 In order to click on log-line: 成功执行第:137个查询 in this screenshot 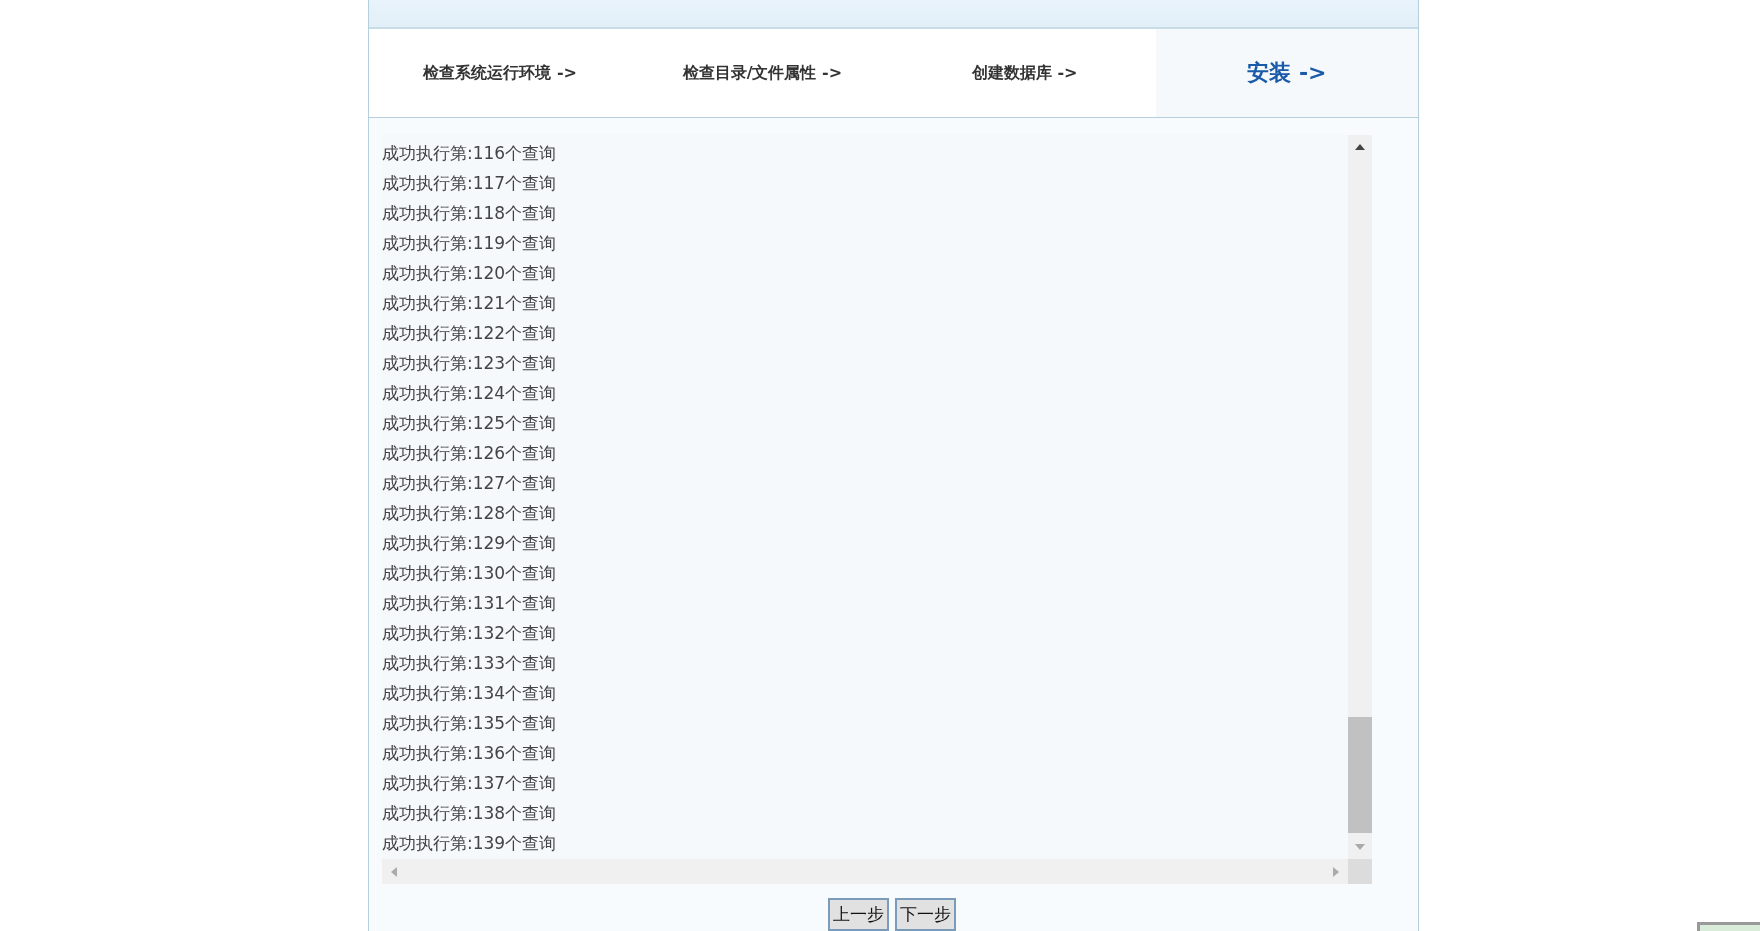, I will do `click(470, 783)`.